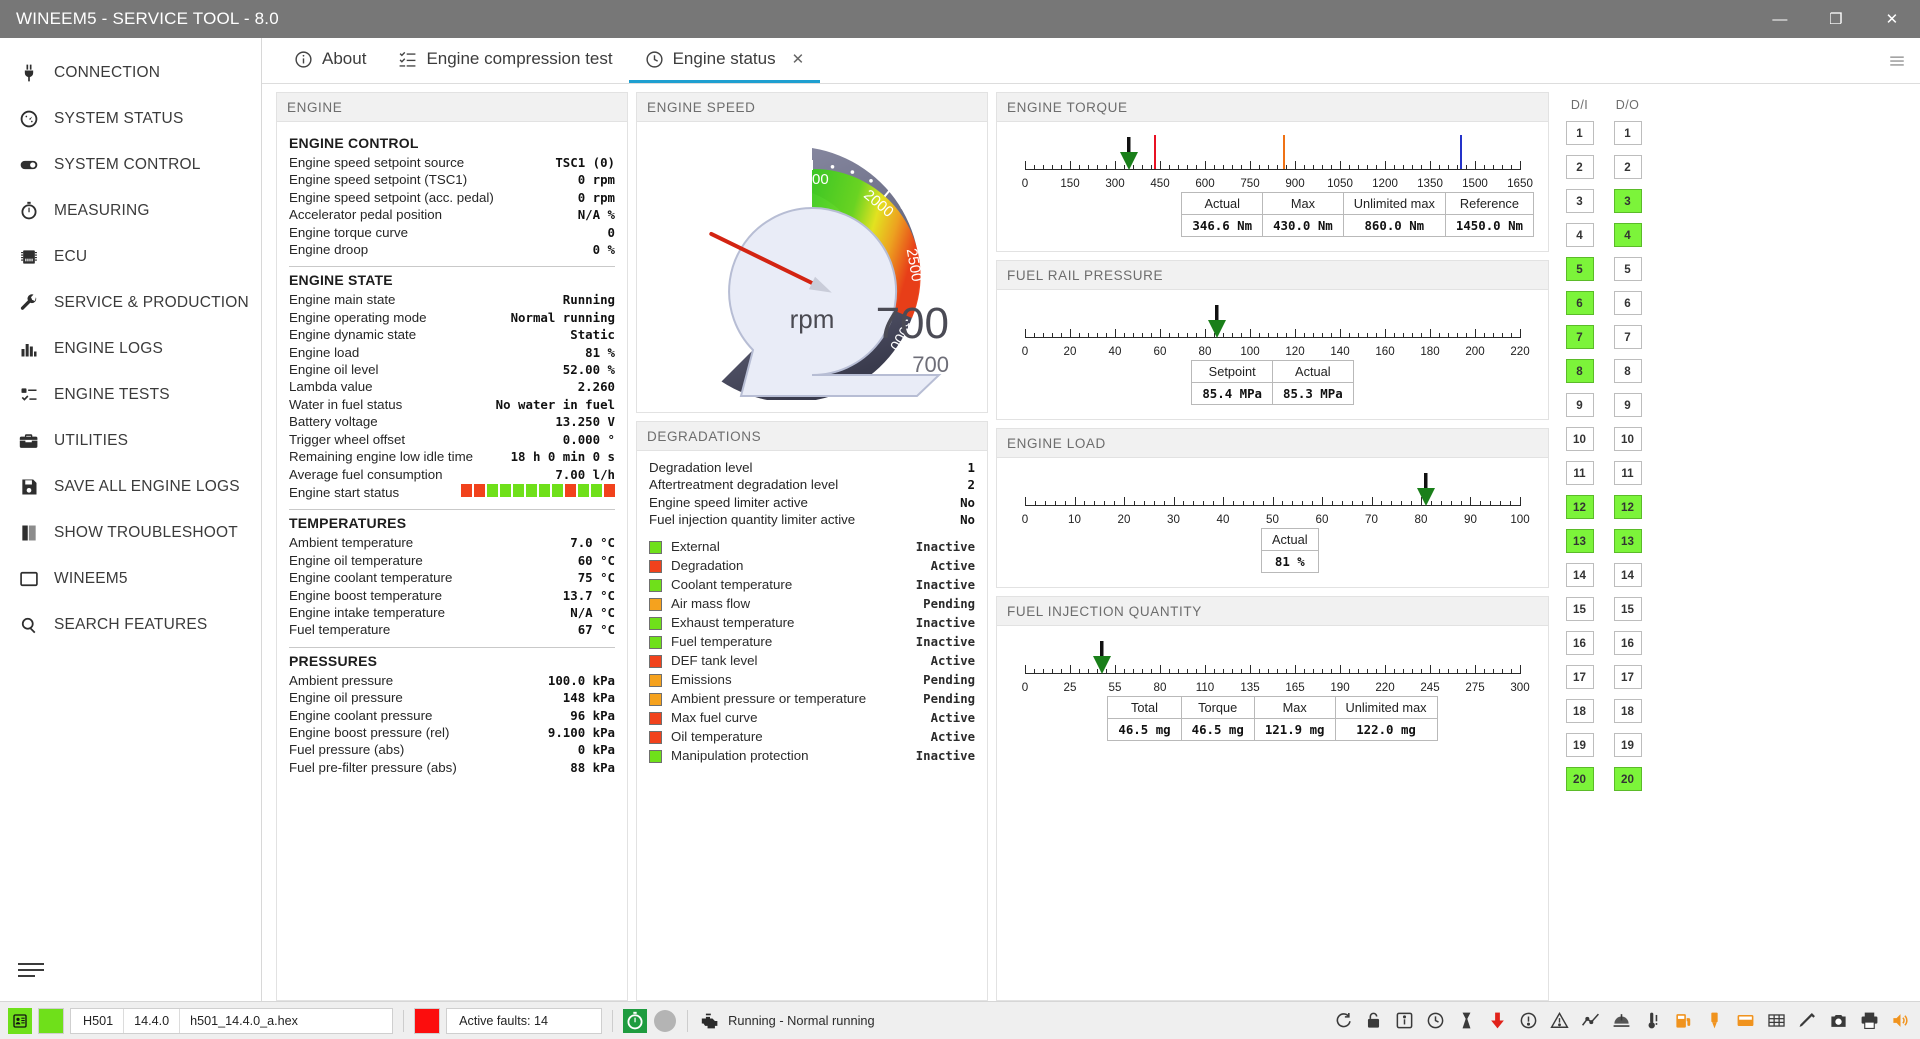  What do you see at coordinates (1579, 609) in the screenshot?
I see `di-cell-15: 15` at bounding box center [1579, 609].